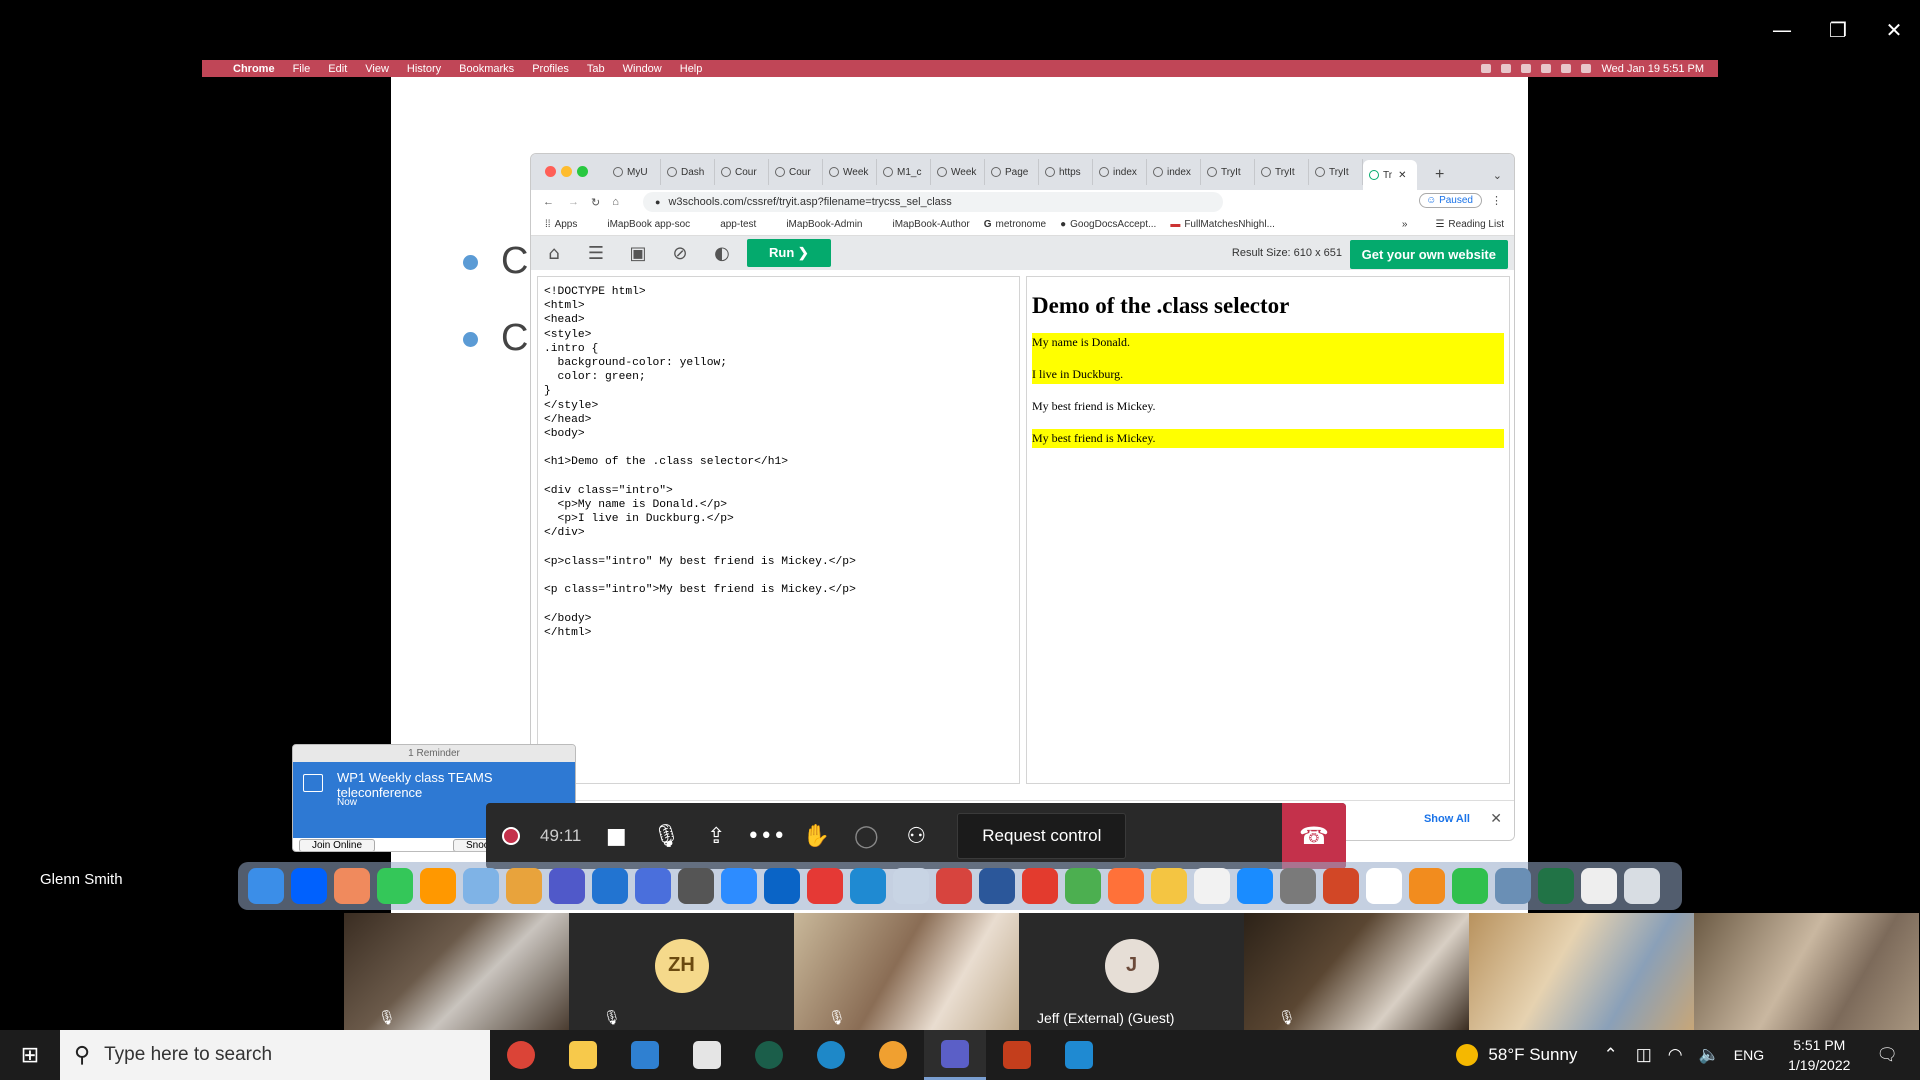 The width and height of the screenshot is (1920, 1080). What do you see at coordinates (716, 836) in the screenshot?
I see `share-icon: ⇪` at bounding box center [716, 836].